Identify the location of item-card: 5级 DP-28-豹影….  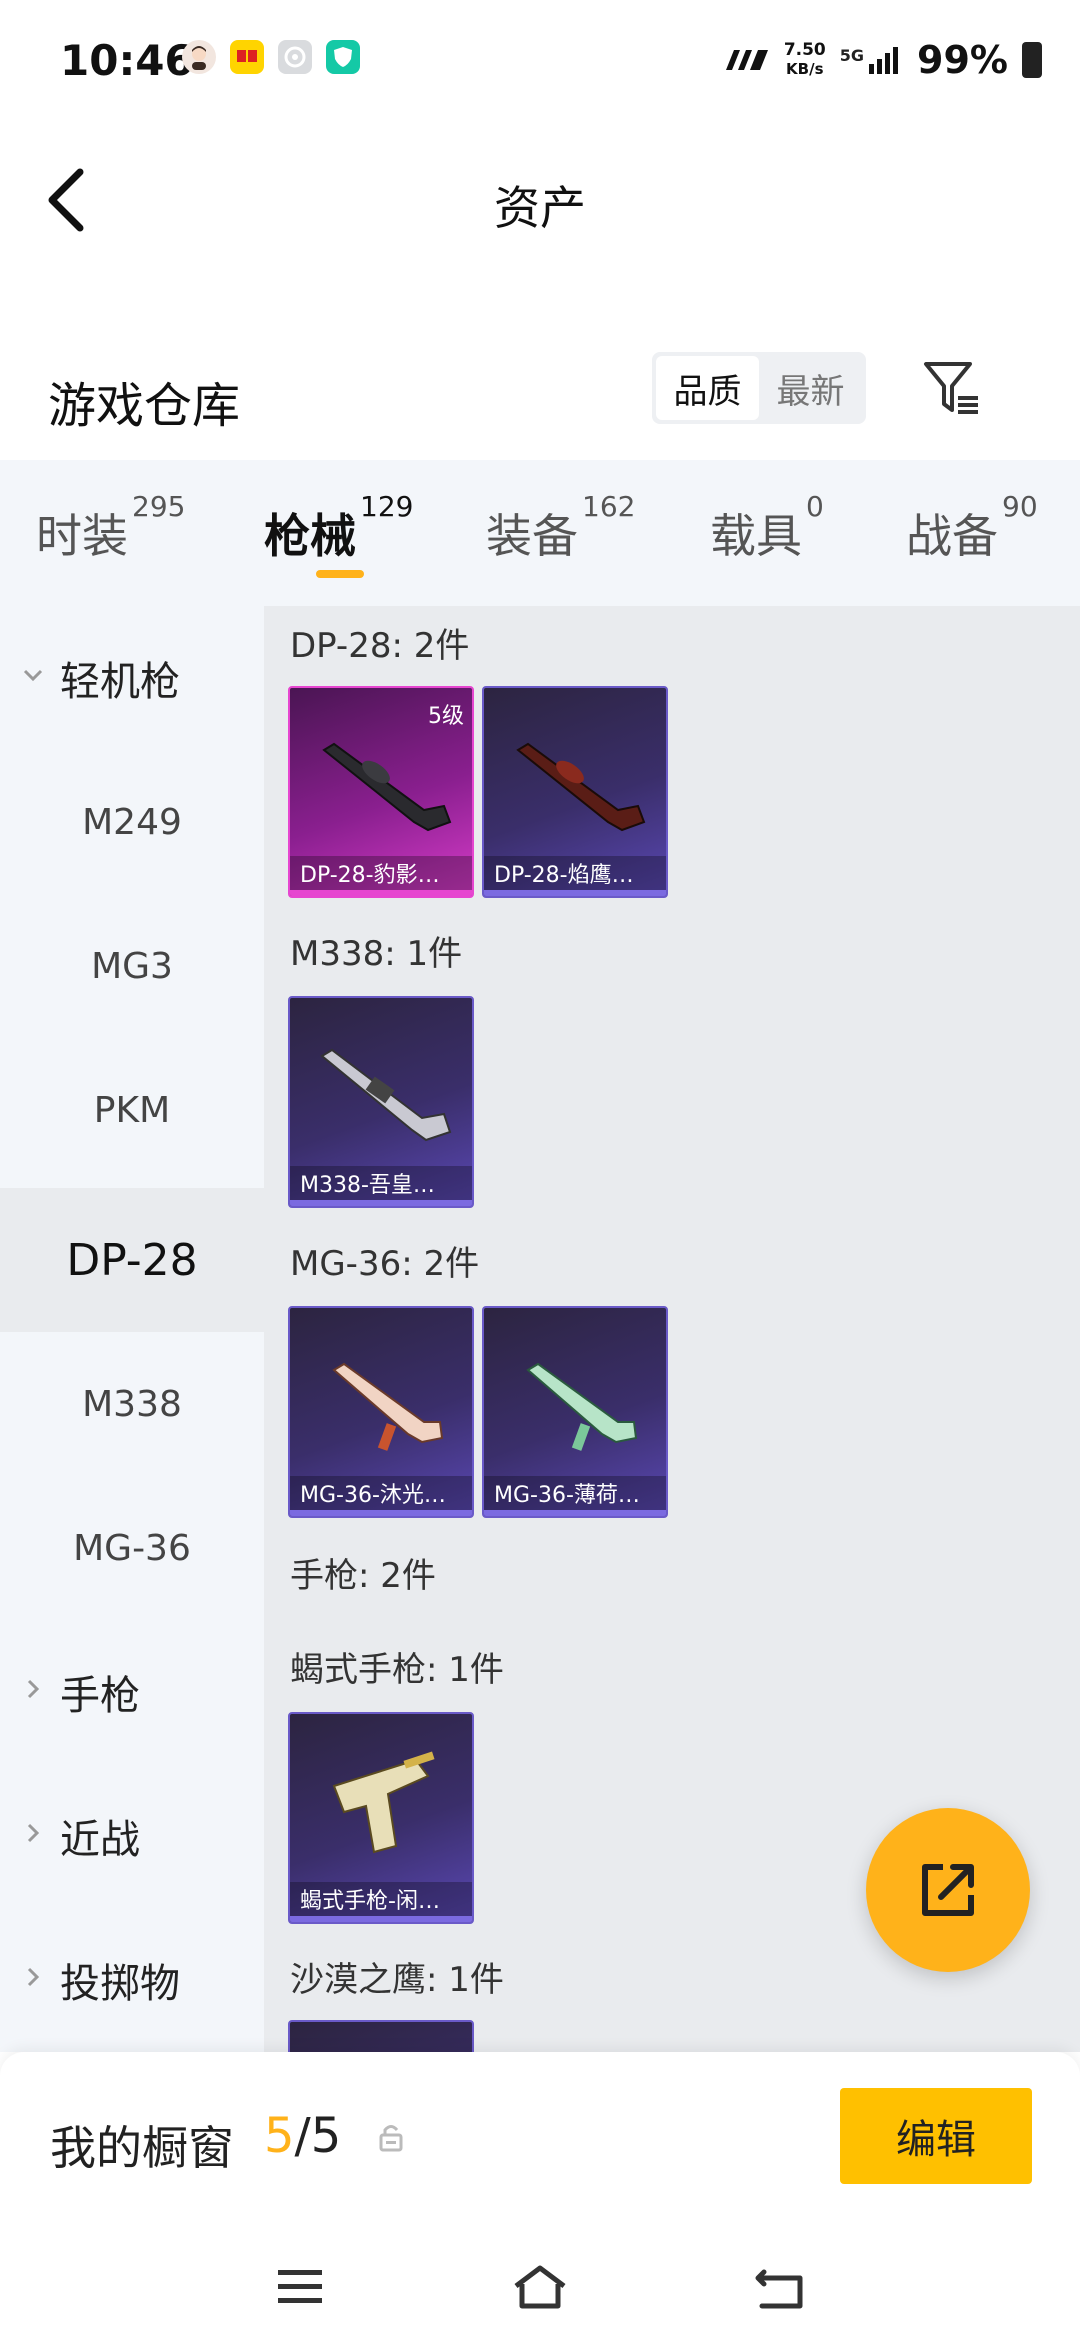
(381, 792).